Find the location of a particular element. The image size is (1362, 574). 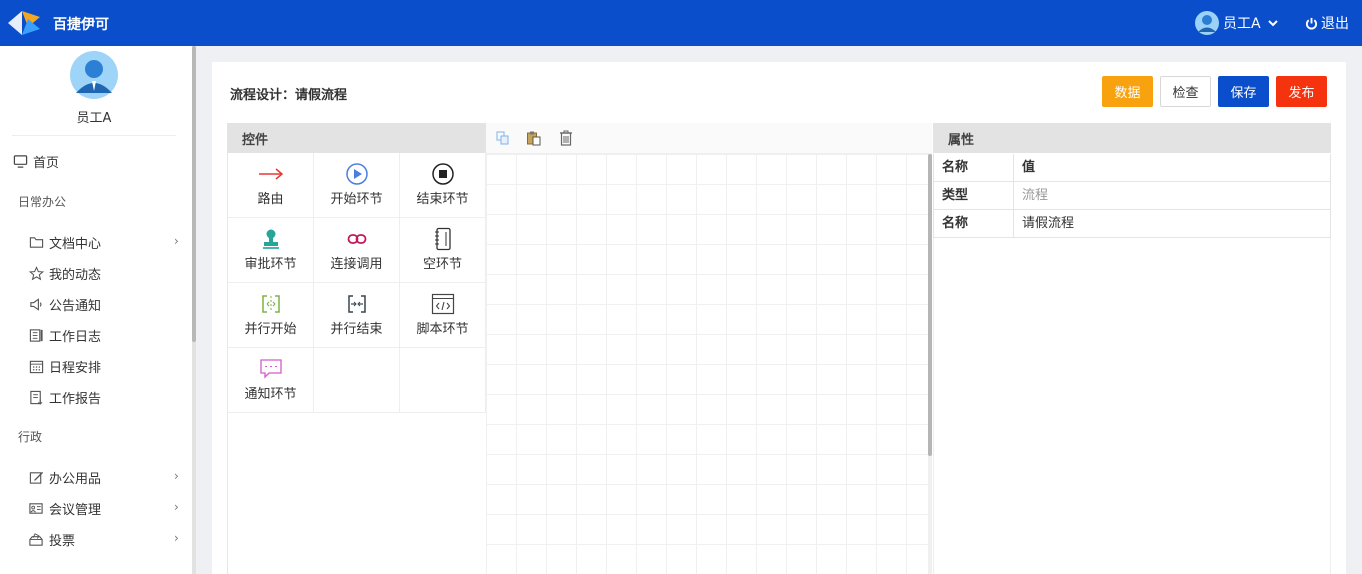

property-key: 类型 is located at coordinates (974, 195).